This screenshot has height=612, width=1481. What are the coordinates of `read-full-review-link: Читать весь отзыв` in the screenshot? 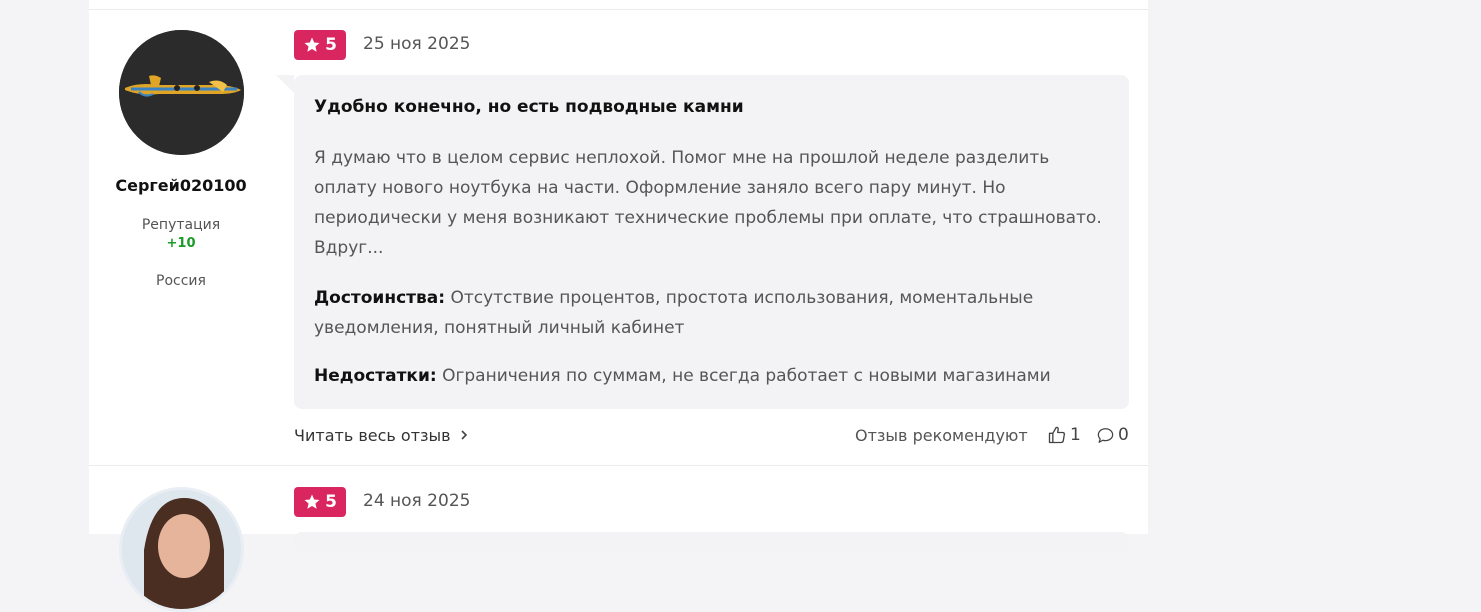 It's located at (381, 435).